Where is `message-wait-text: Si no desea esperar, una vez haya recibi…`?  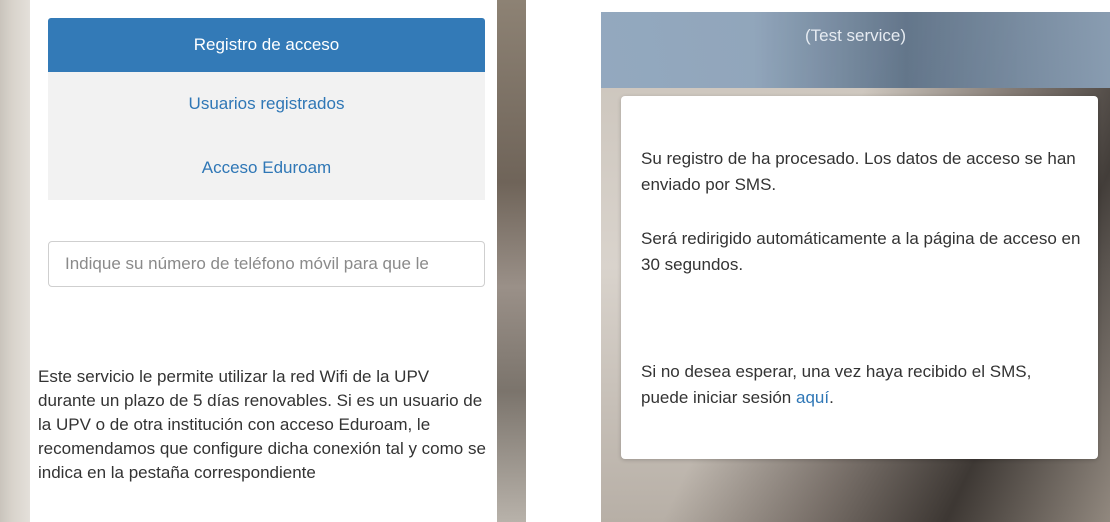
message-wait-text: Si no desea esperar, una vez haya recibi… is located at coordinates (836, 384).